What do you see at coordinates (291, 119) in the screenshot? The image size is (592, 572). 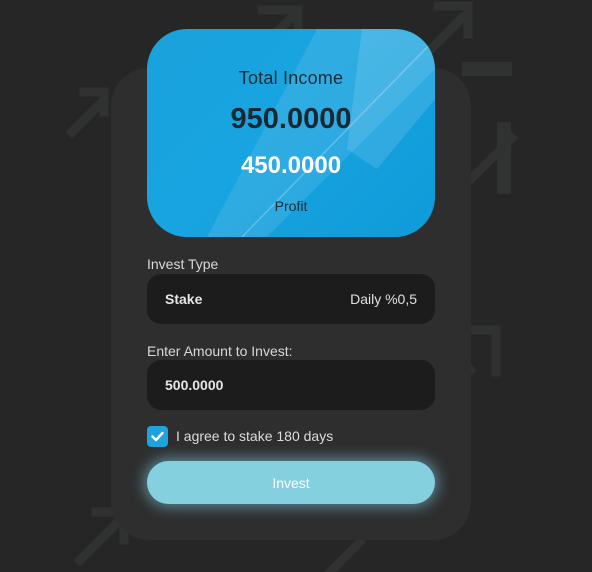 I see `total-income-value: 950.0000` at bounding box center [291, 119].